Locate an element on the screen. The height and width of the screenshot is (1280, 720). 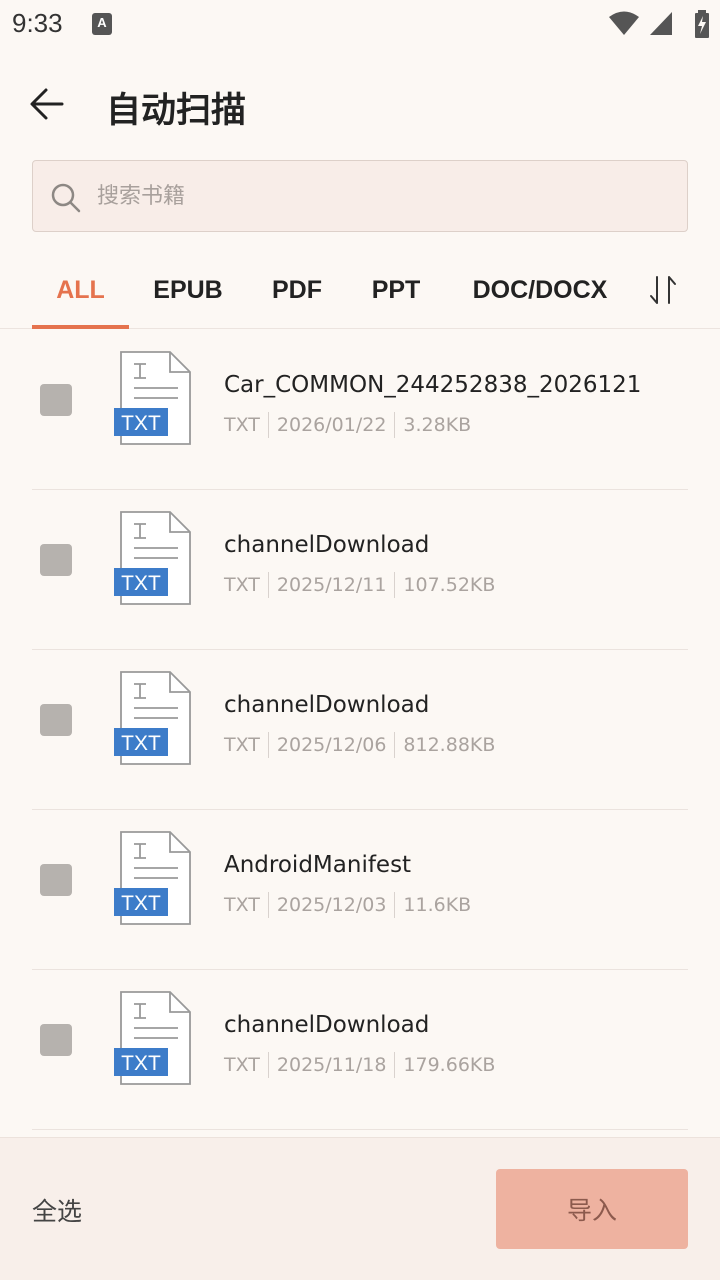
file-meta: TXT 2025/12/06 812.88KB is located at coordinates (359, 745).